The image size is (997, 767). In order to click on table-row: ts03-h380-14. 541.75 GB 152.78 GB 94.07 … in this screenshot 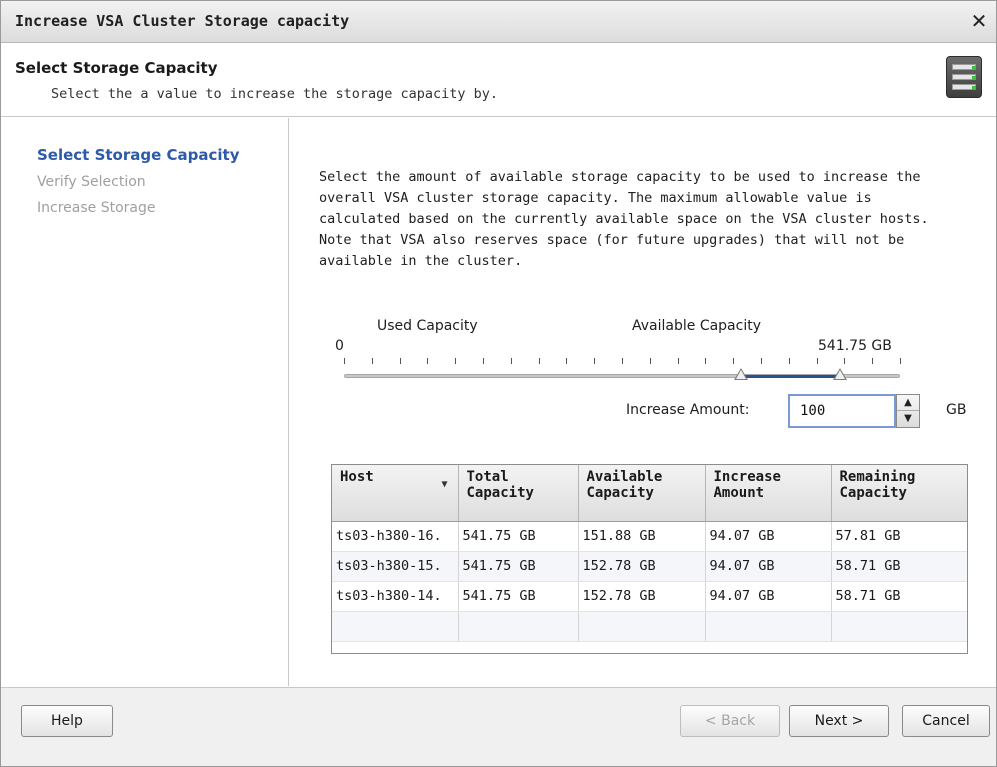, I will do `click(649, 596)`.